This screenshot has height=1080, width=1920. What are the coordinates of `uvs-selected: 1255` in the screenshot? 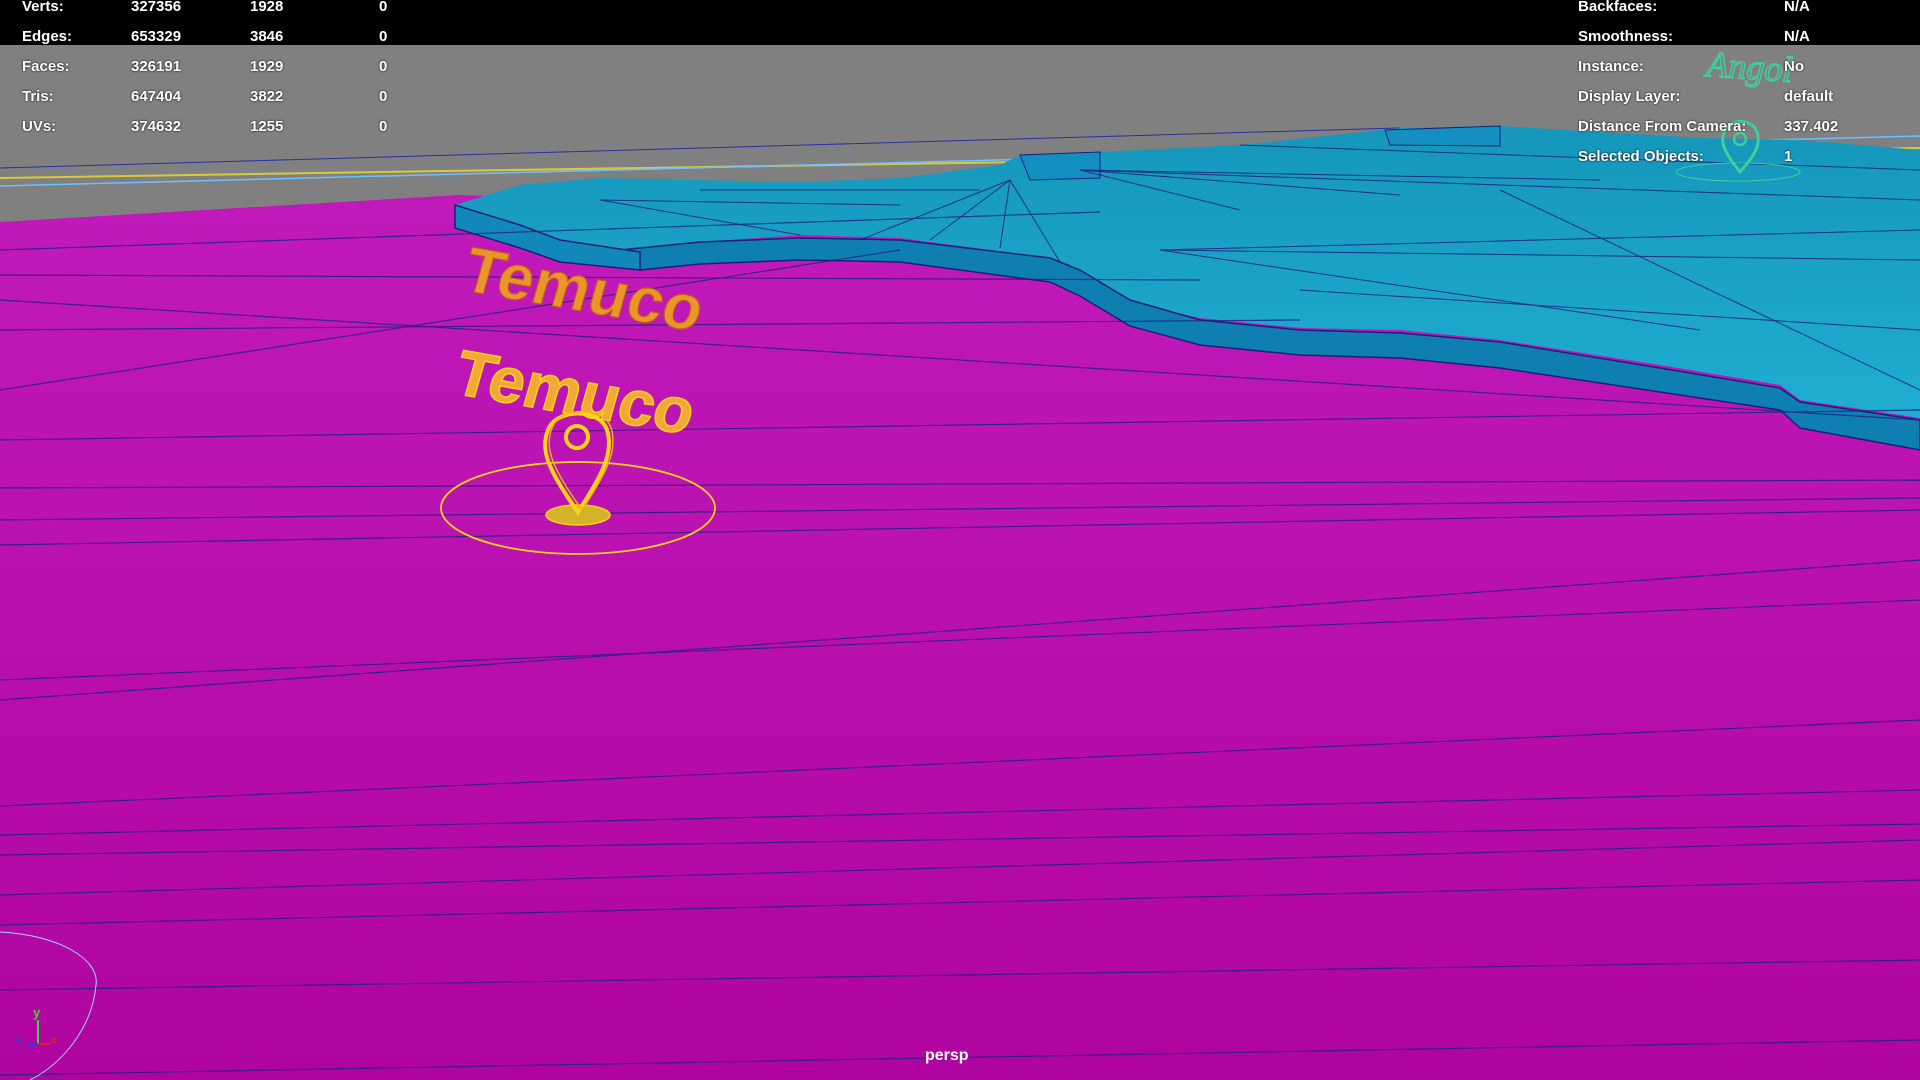 It's located at (267, 126).